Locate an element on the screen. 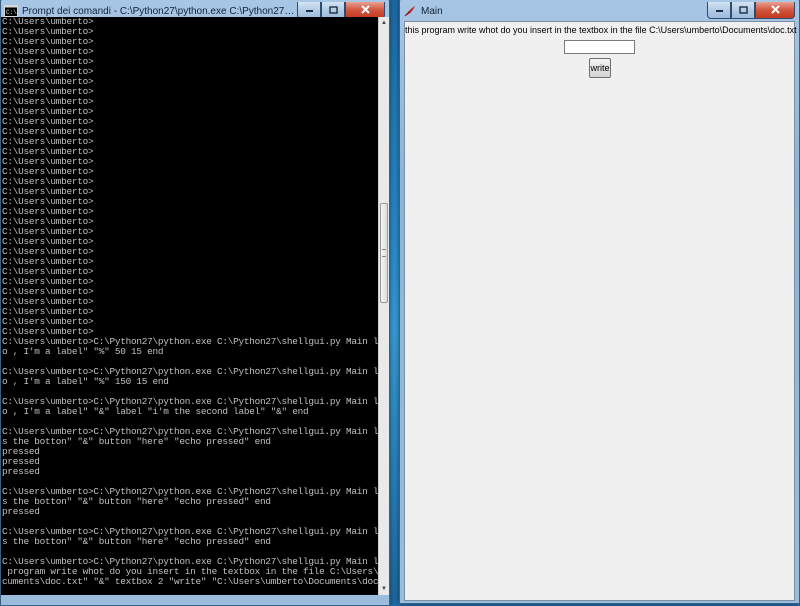  tk-window-title: Main is located at coordinates (432, 11).